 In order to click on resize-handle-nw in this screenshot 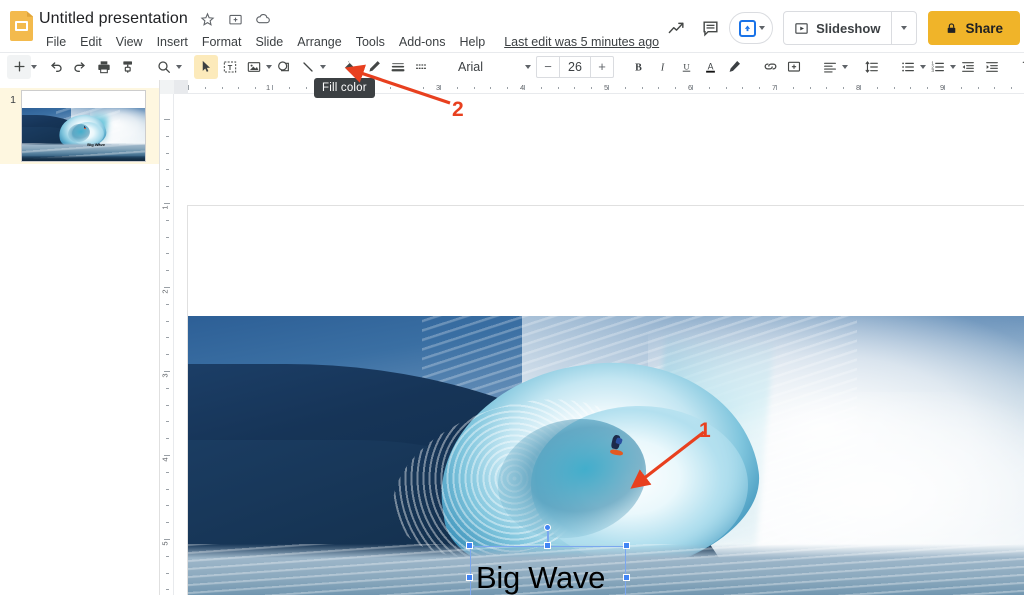, I will do `click(469, 545)`.